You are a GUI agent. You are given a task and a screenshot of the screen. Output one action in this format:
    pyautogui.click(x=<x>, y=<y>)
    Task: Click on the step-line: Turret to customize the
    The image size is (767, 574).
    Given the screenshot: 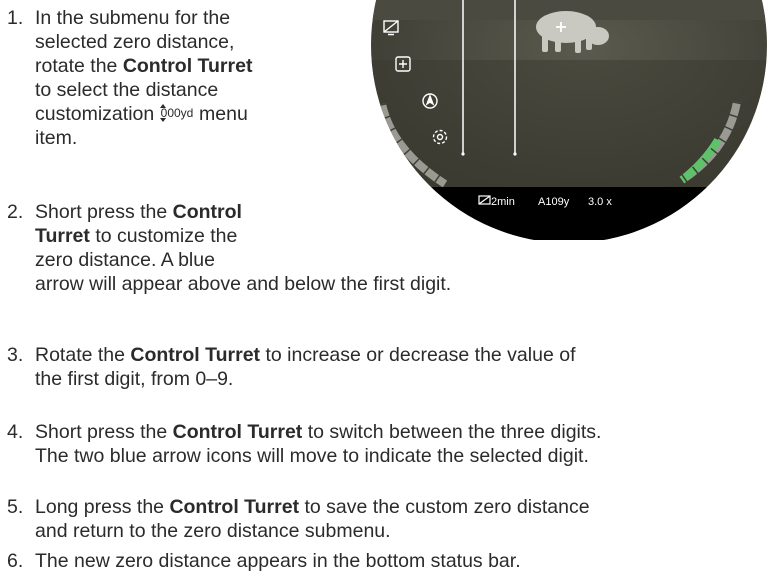 What is the action you would take?
    pyautogui.click(x=243, y=236)
    